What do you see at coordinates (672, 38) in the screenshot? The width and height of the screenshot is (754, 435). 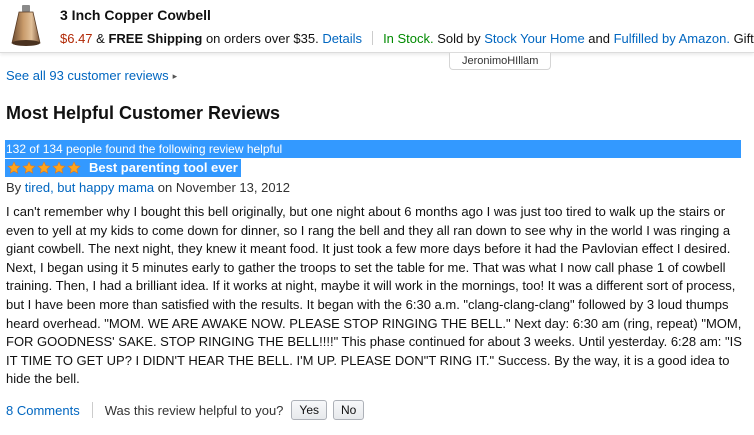 I see `fulfilled-by-amazon-link: Fulfilled by Amazon.` at bounding box center [672, 38].